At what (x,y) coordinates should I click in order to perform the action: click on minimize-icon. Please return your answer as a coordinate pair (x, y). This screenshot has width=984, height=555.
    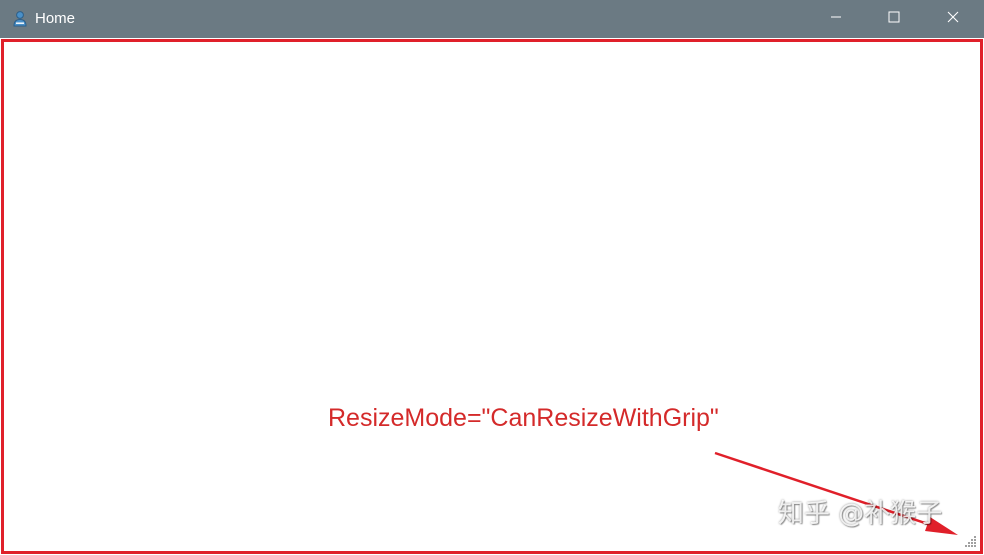
    Looking at the image, I should click on (836, 19).